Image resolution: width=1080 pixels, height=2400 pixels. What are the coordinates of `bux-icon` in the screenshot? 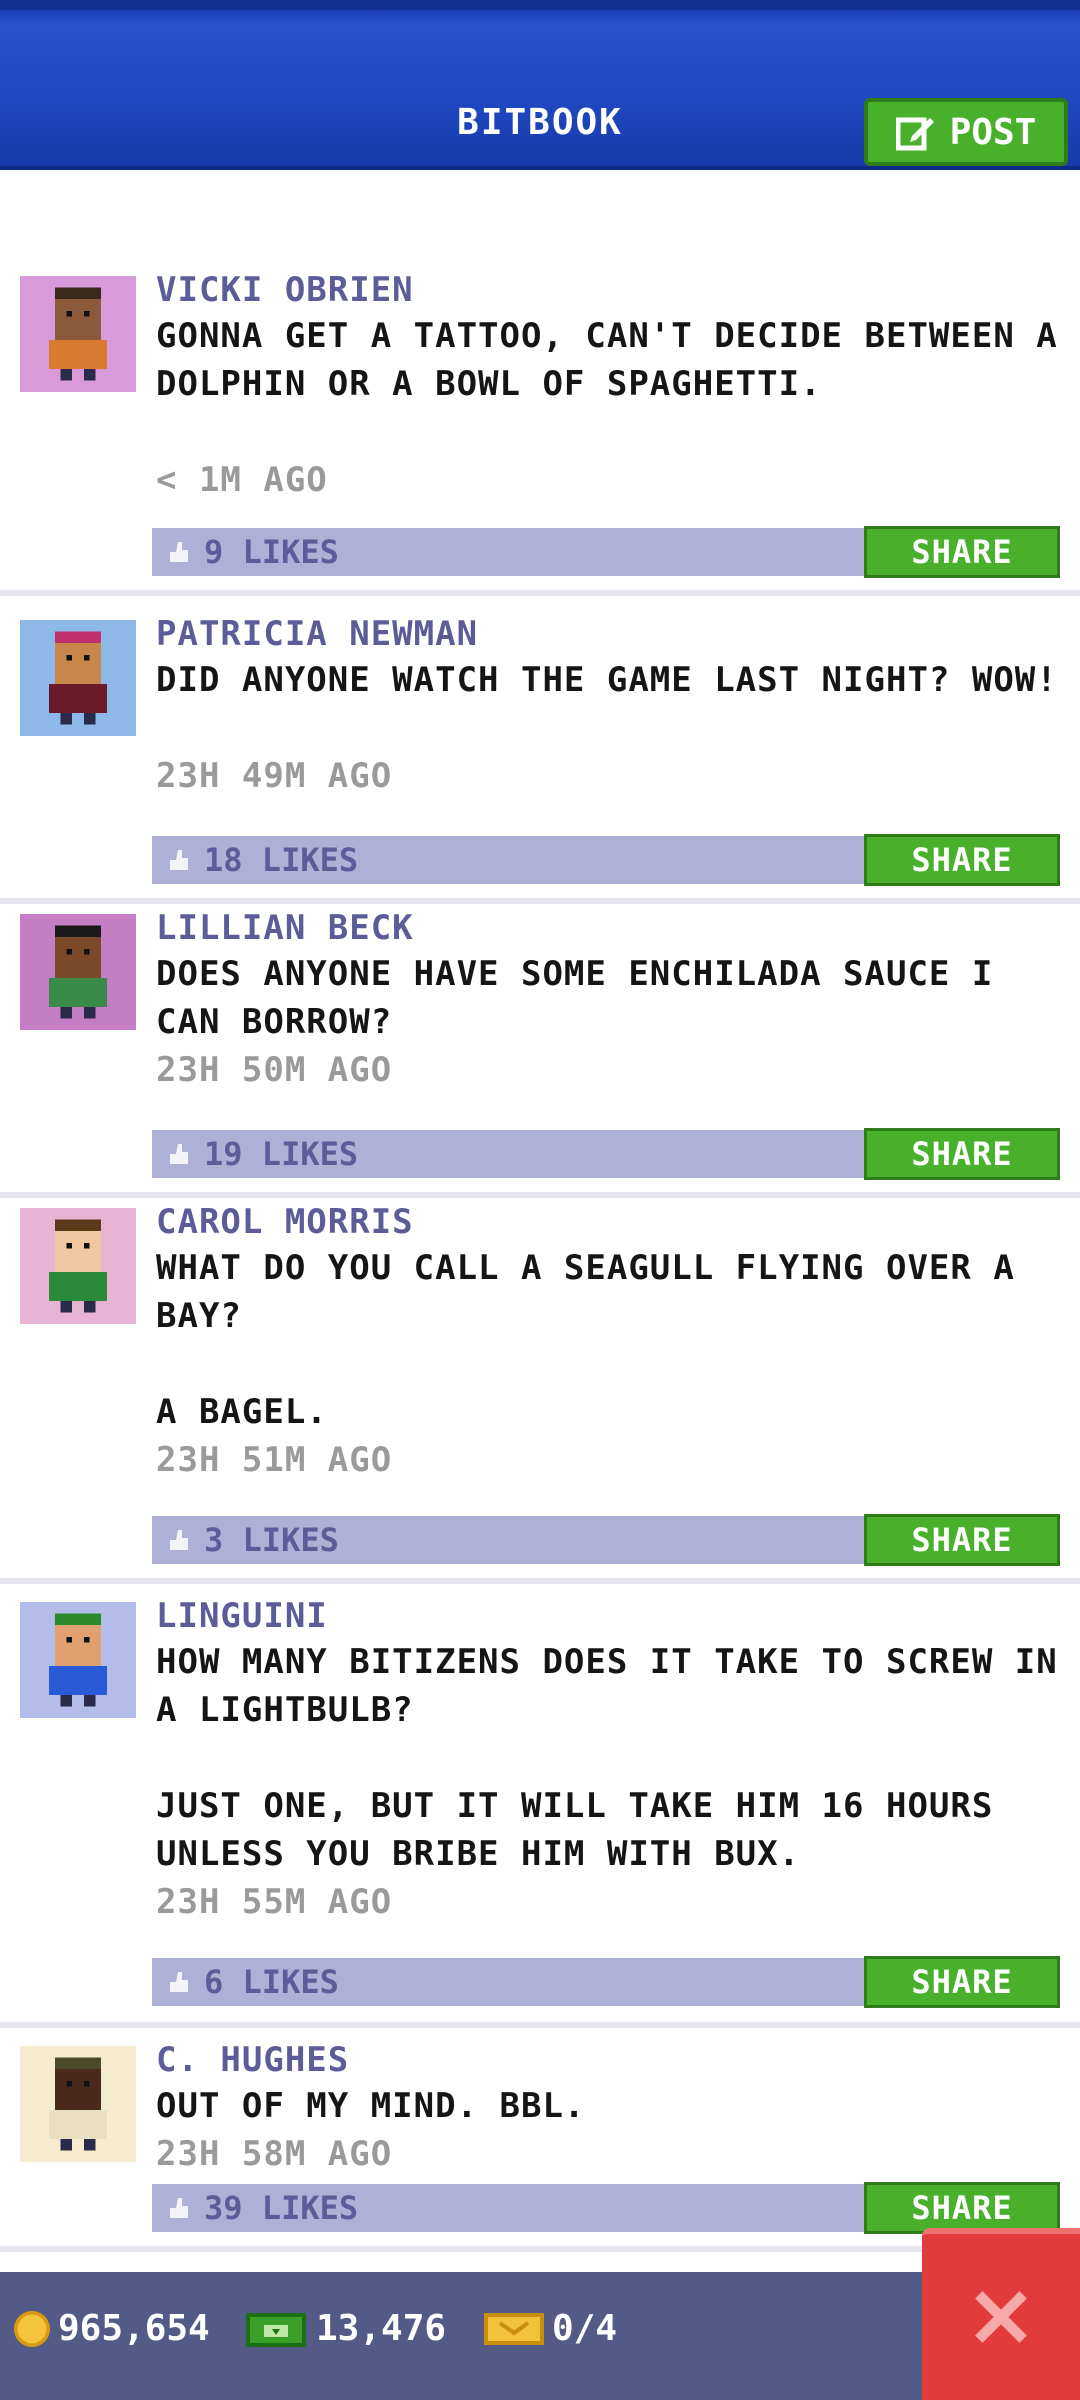 It's located at (276, 2329).